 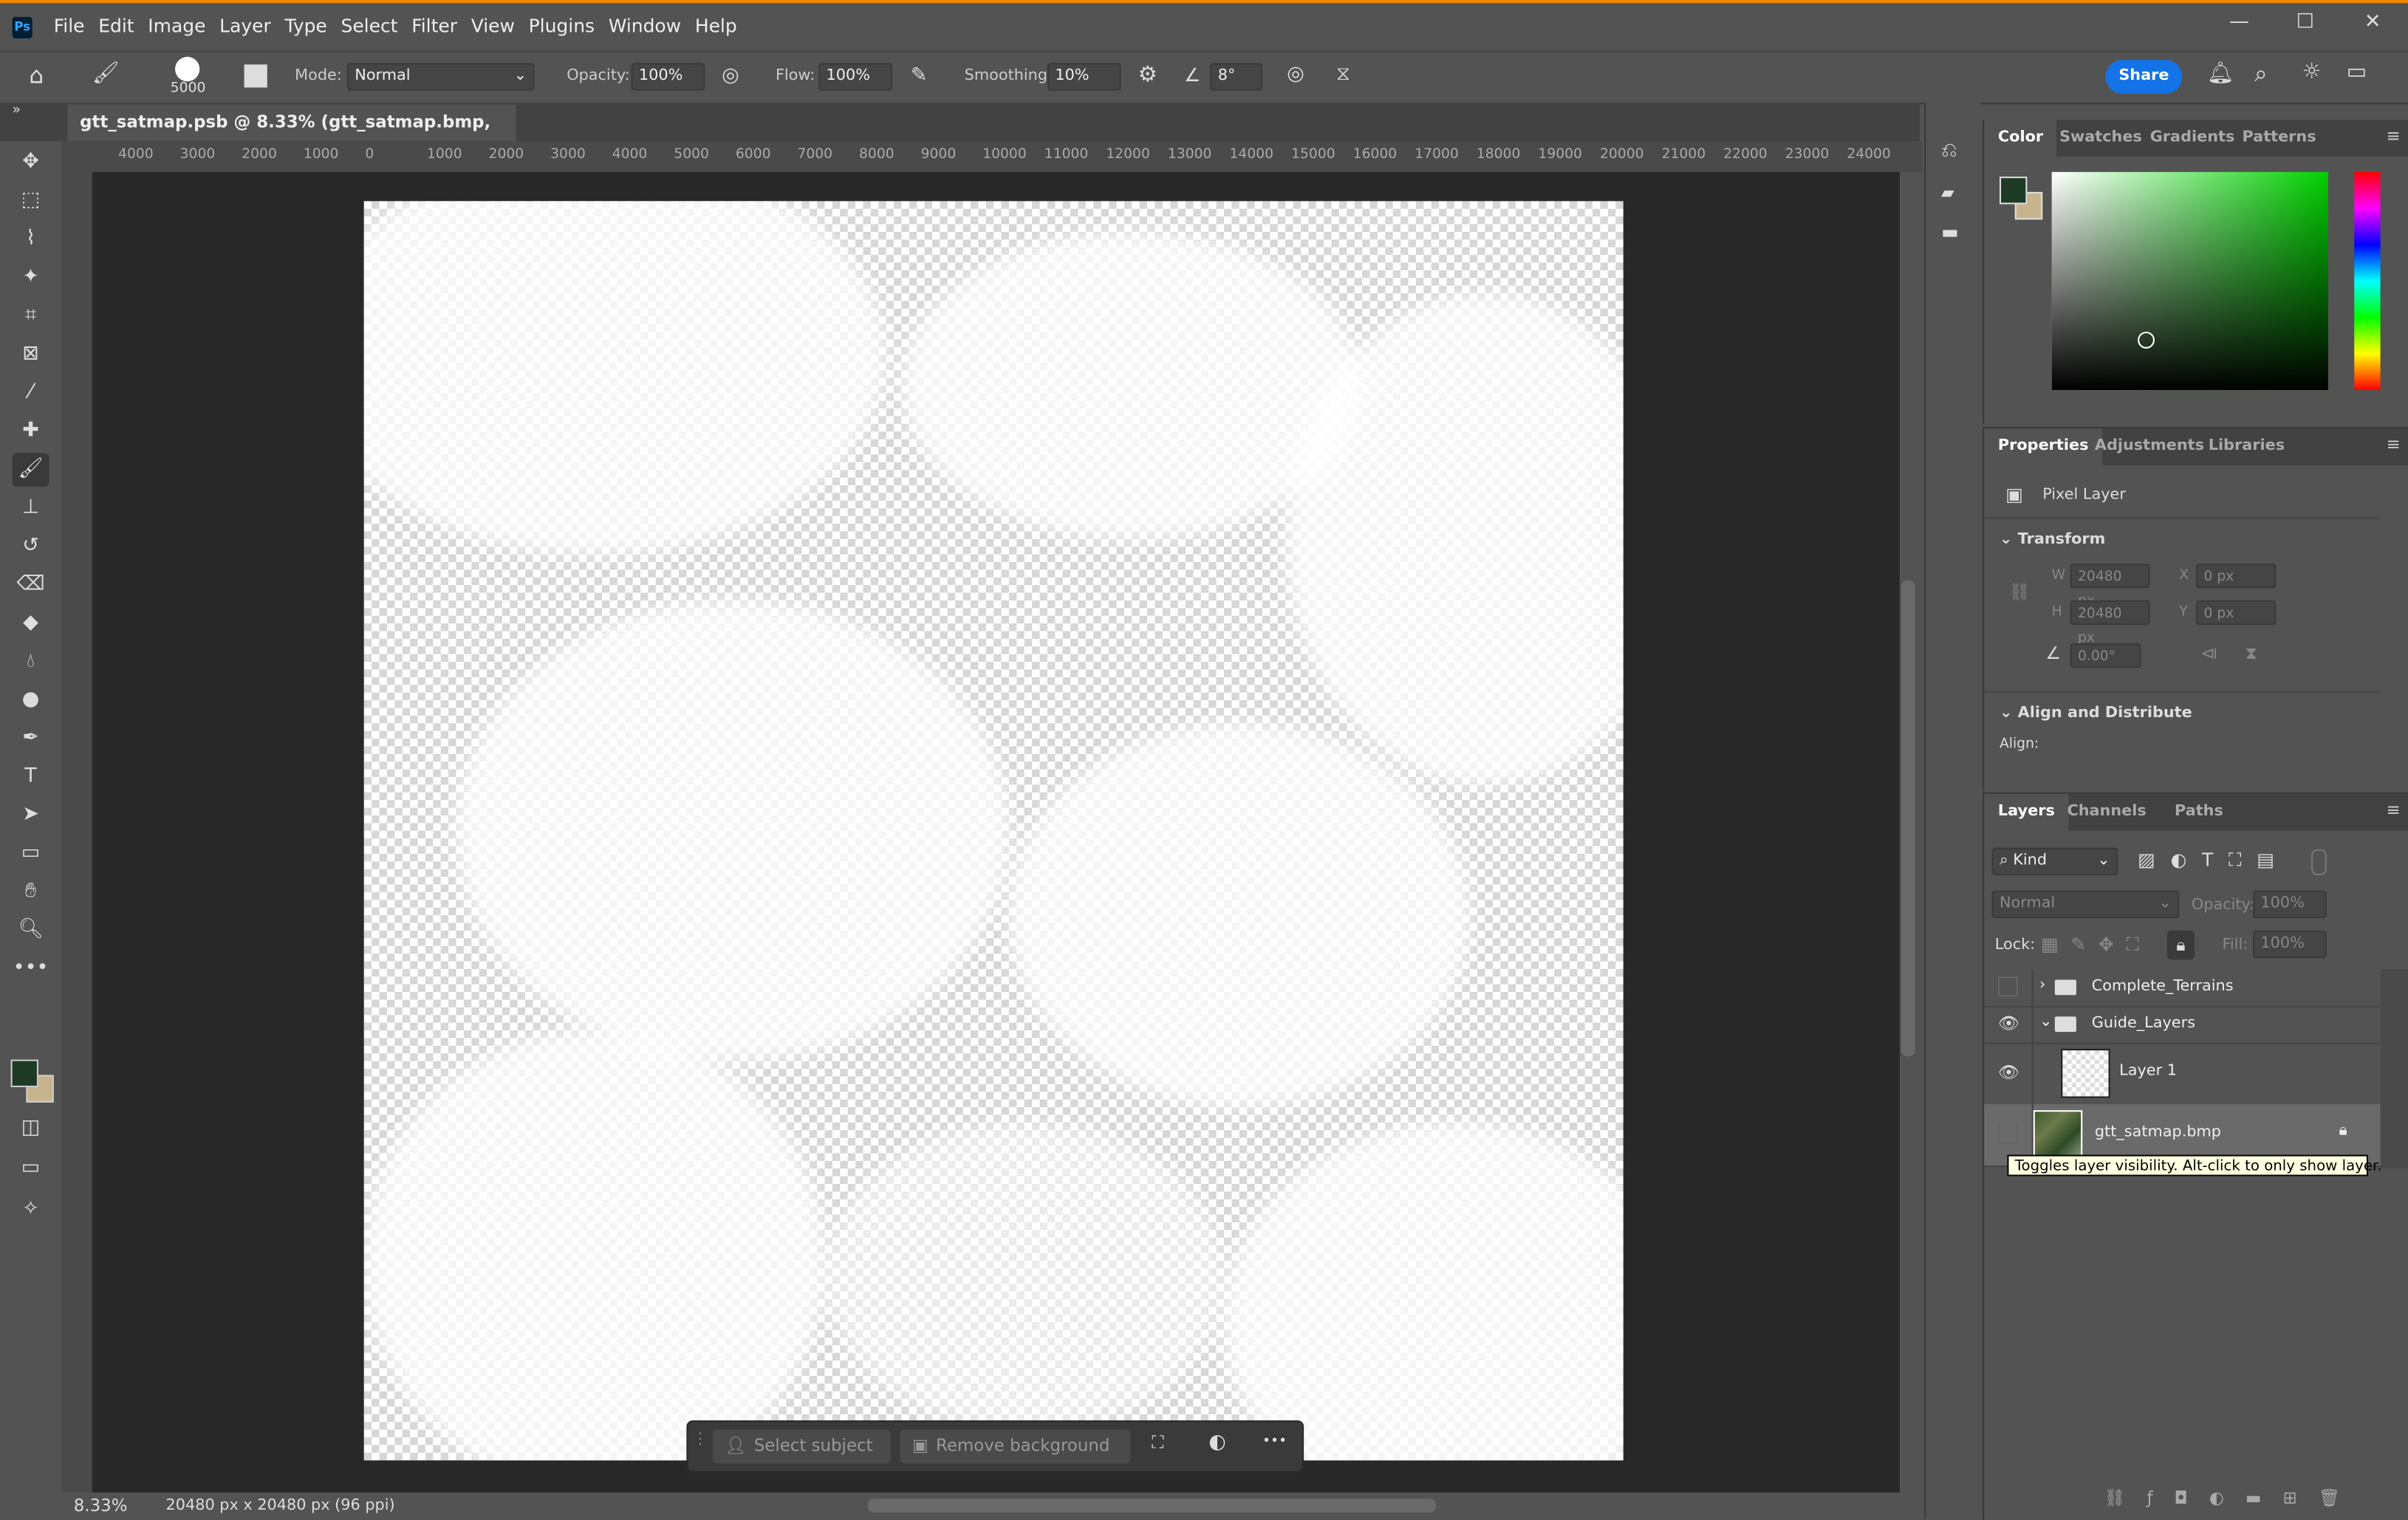 I want to click on paint-bucket-tool-icon: ◆, so click(x=31, y=623).